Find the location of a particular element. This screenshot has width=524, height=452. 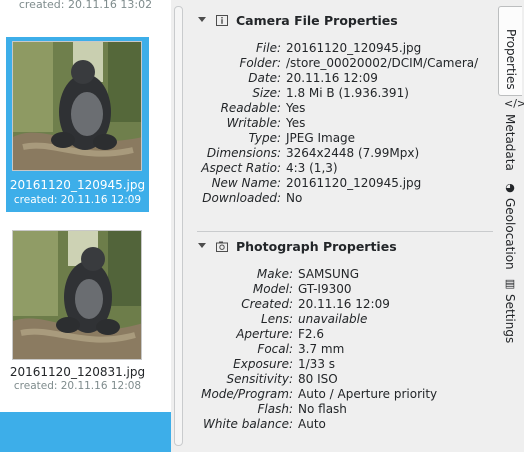

tab-label: Geolocation is located at coordinates (510, 234).